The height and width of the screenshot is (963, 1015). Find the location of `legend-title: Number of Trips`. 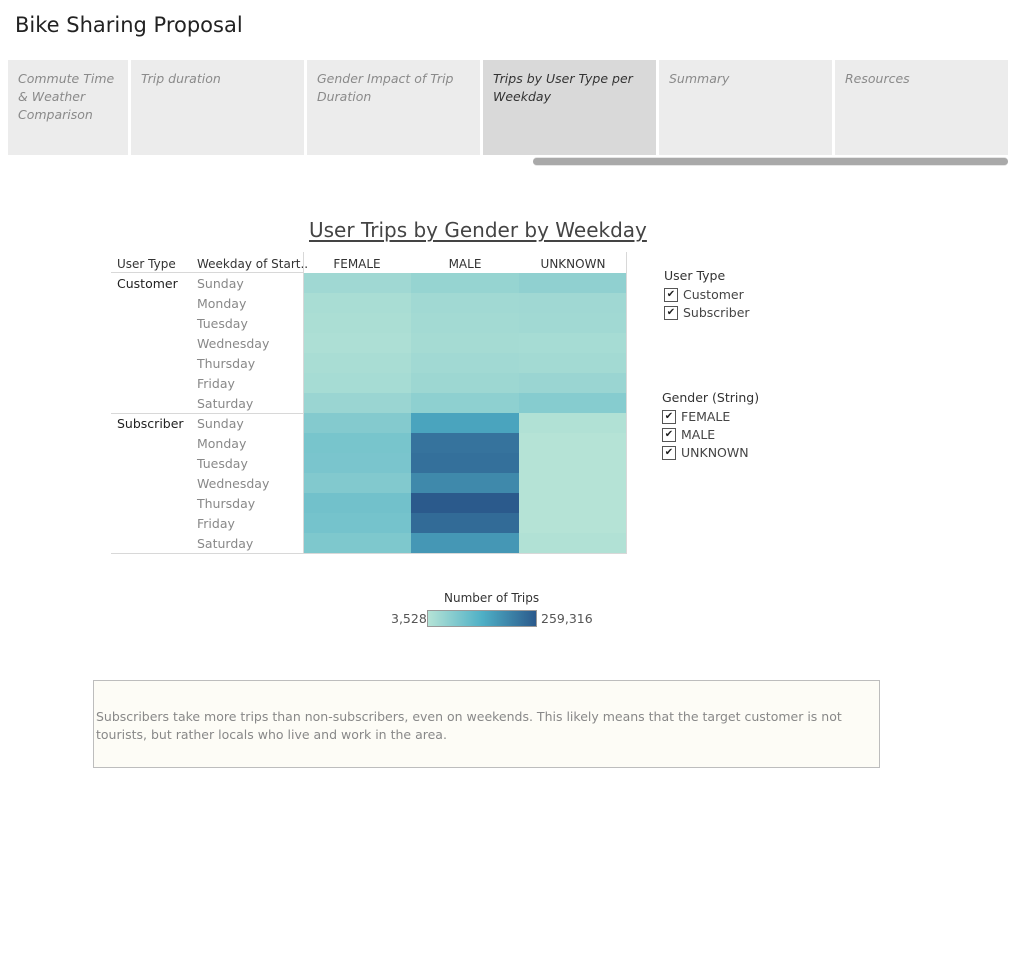

legend-title: Number of Trips is located at coordinates (492, 598).